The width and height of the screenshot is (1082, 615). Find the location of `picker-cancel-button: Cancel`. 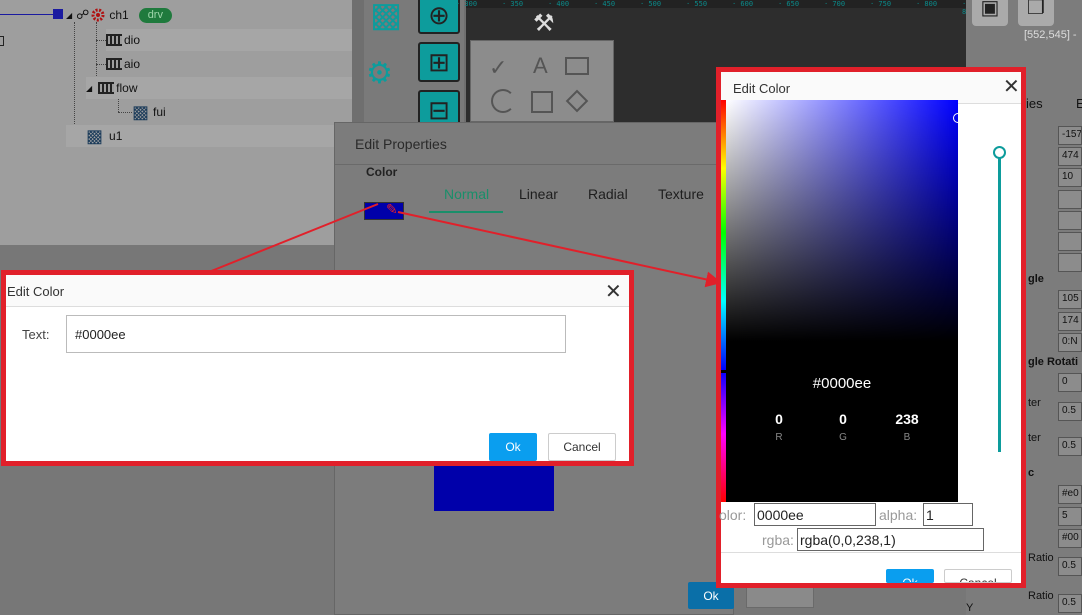

picker-cancel-button: Cancel is located at coordinates (978, 576).